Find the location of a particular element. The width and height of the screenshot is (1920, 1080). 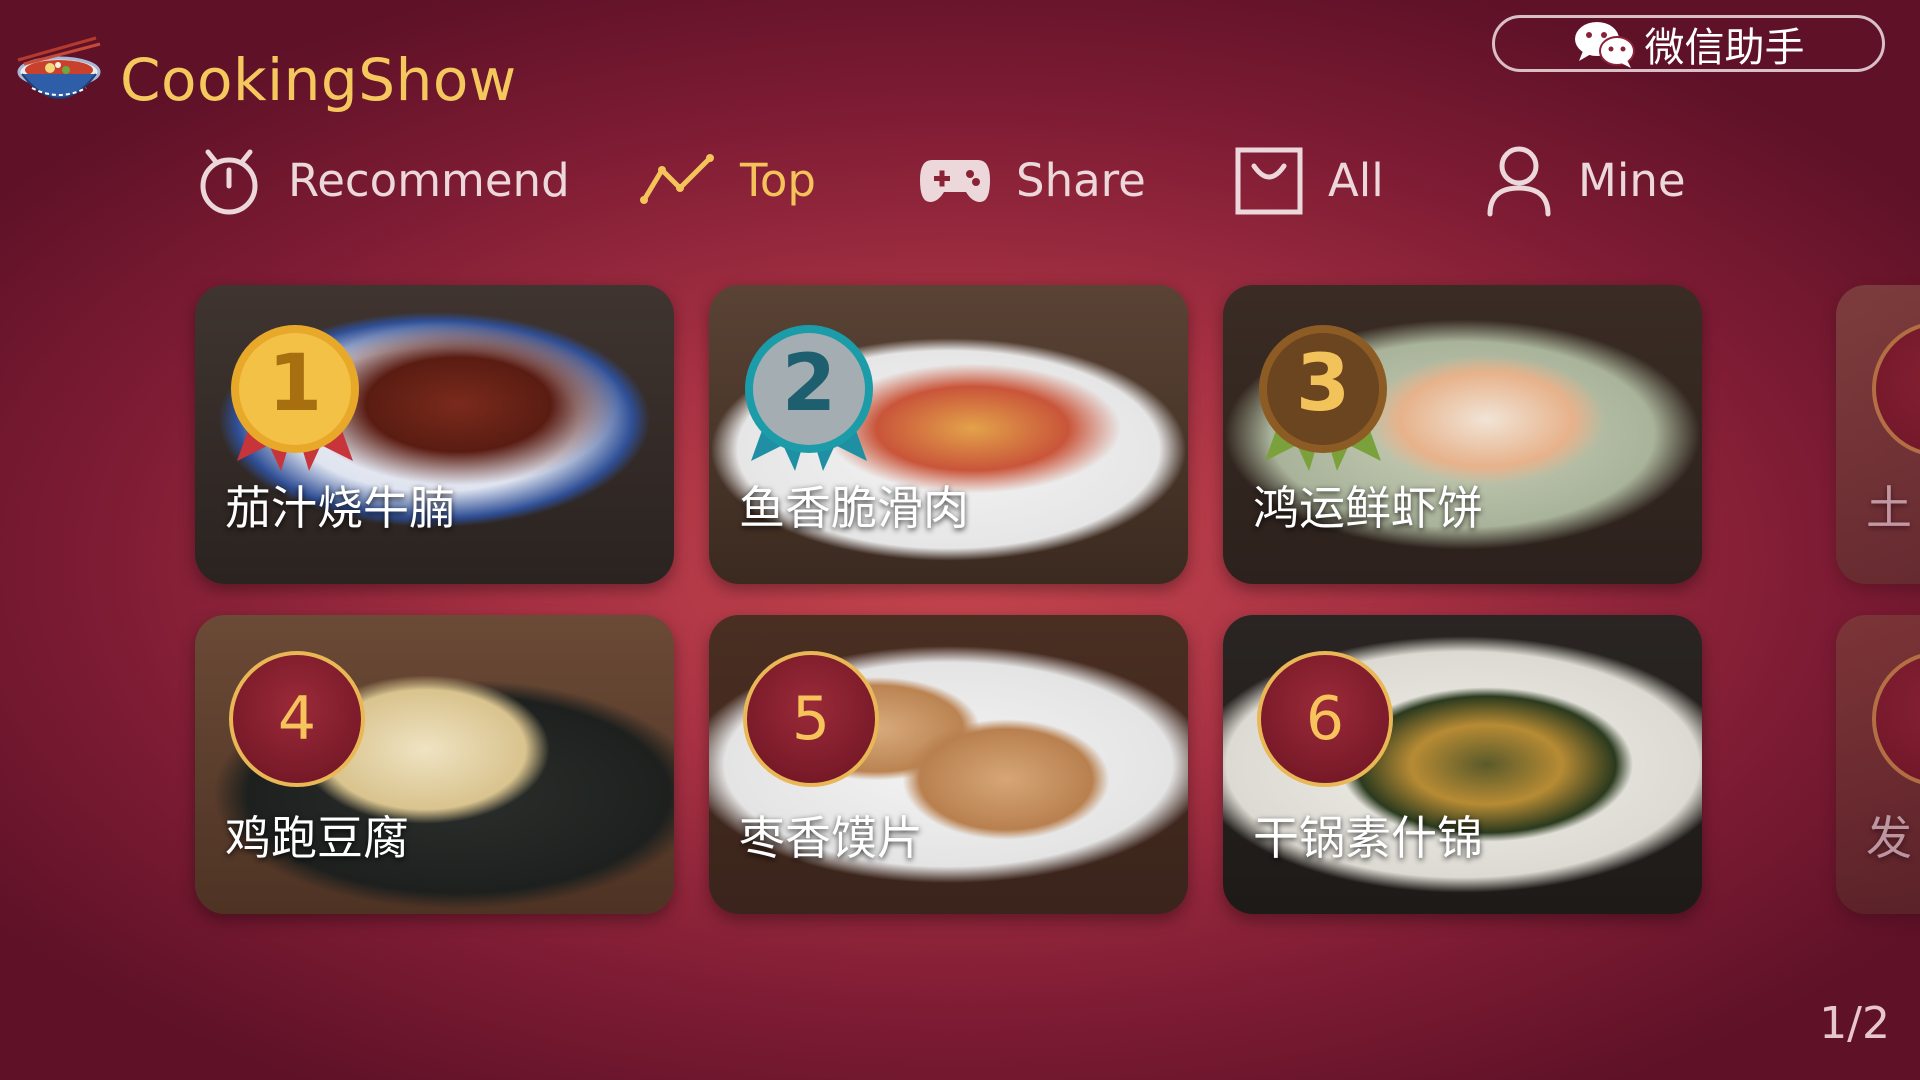

recipe-title: 土 is located at coordinates (1889, 508).